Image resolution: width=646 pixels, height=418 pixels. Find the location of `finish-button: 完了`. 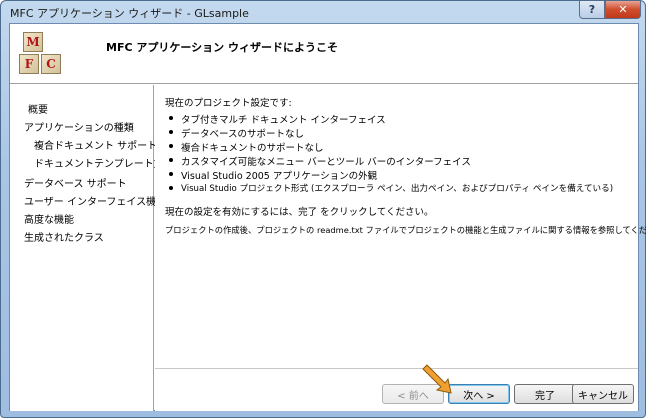

finish-button: 完了 is located at coordinates (545, 394).